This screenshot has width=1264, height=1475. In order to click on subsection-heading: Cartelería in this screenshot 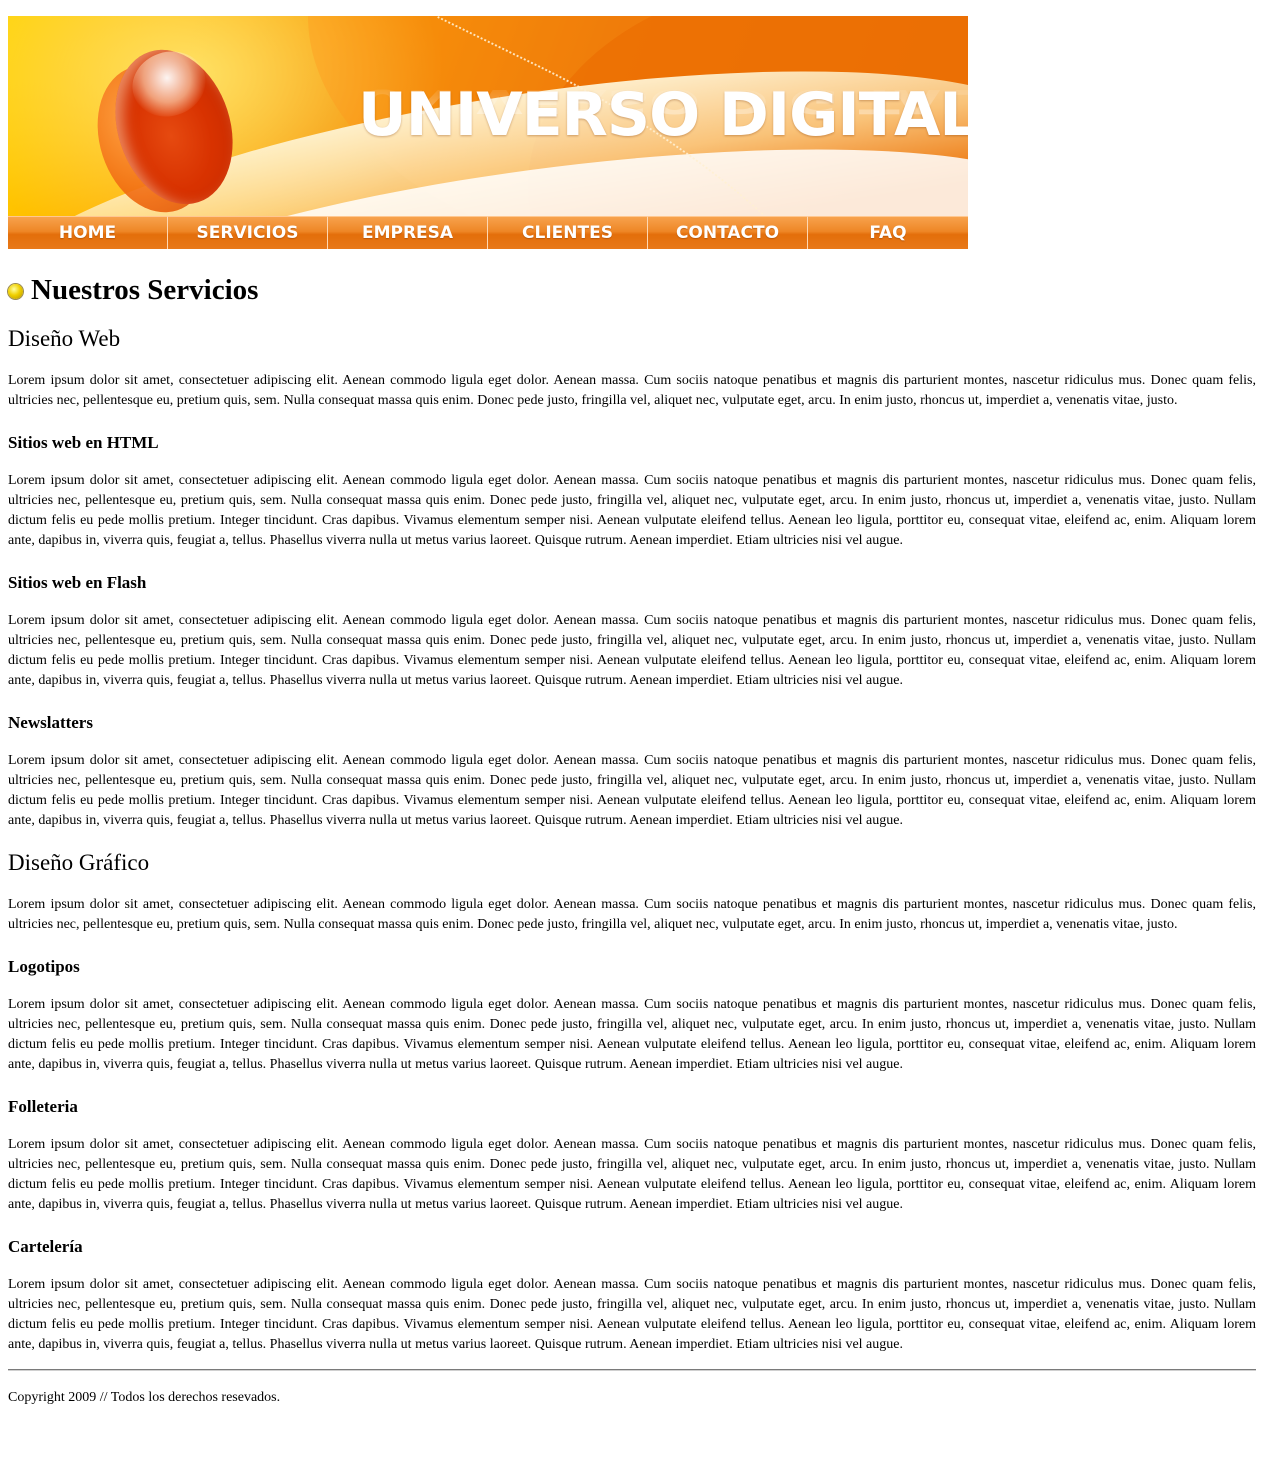, I will do `click(45, 1246)`.